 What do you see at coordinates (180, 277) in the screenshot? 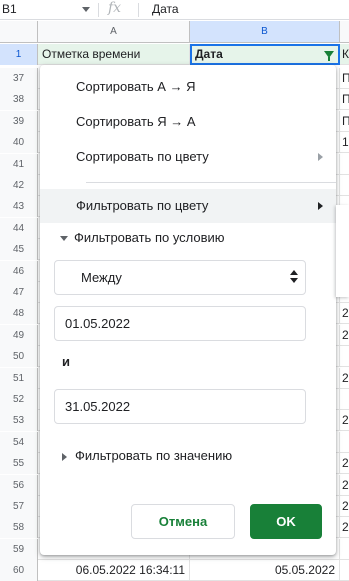
I see `condition-select: Между` at bounding box center [180, 277].